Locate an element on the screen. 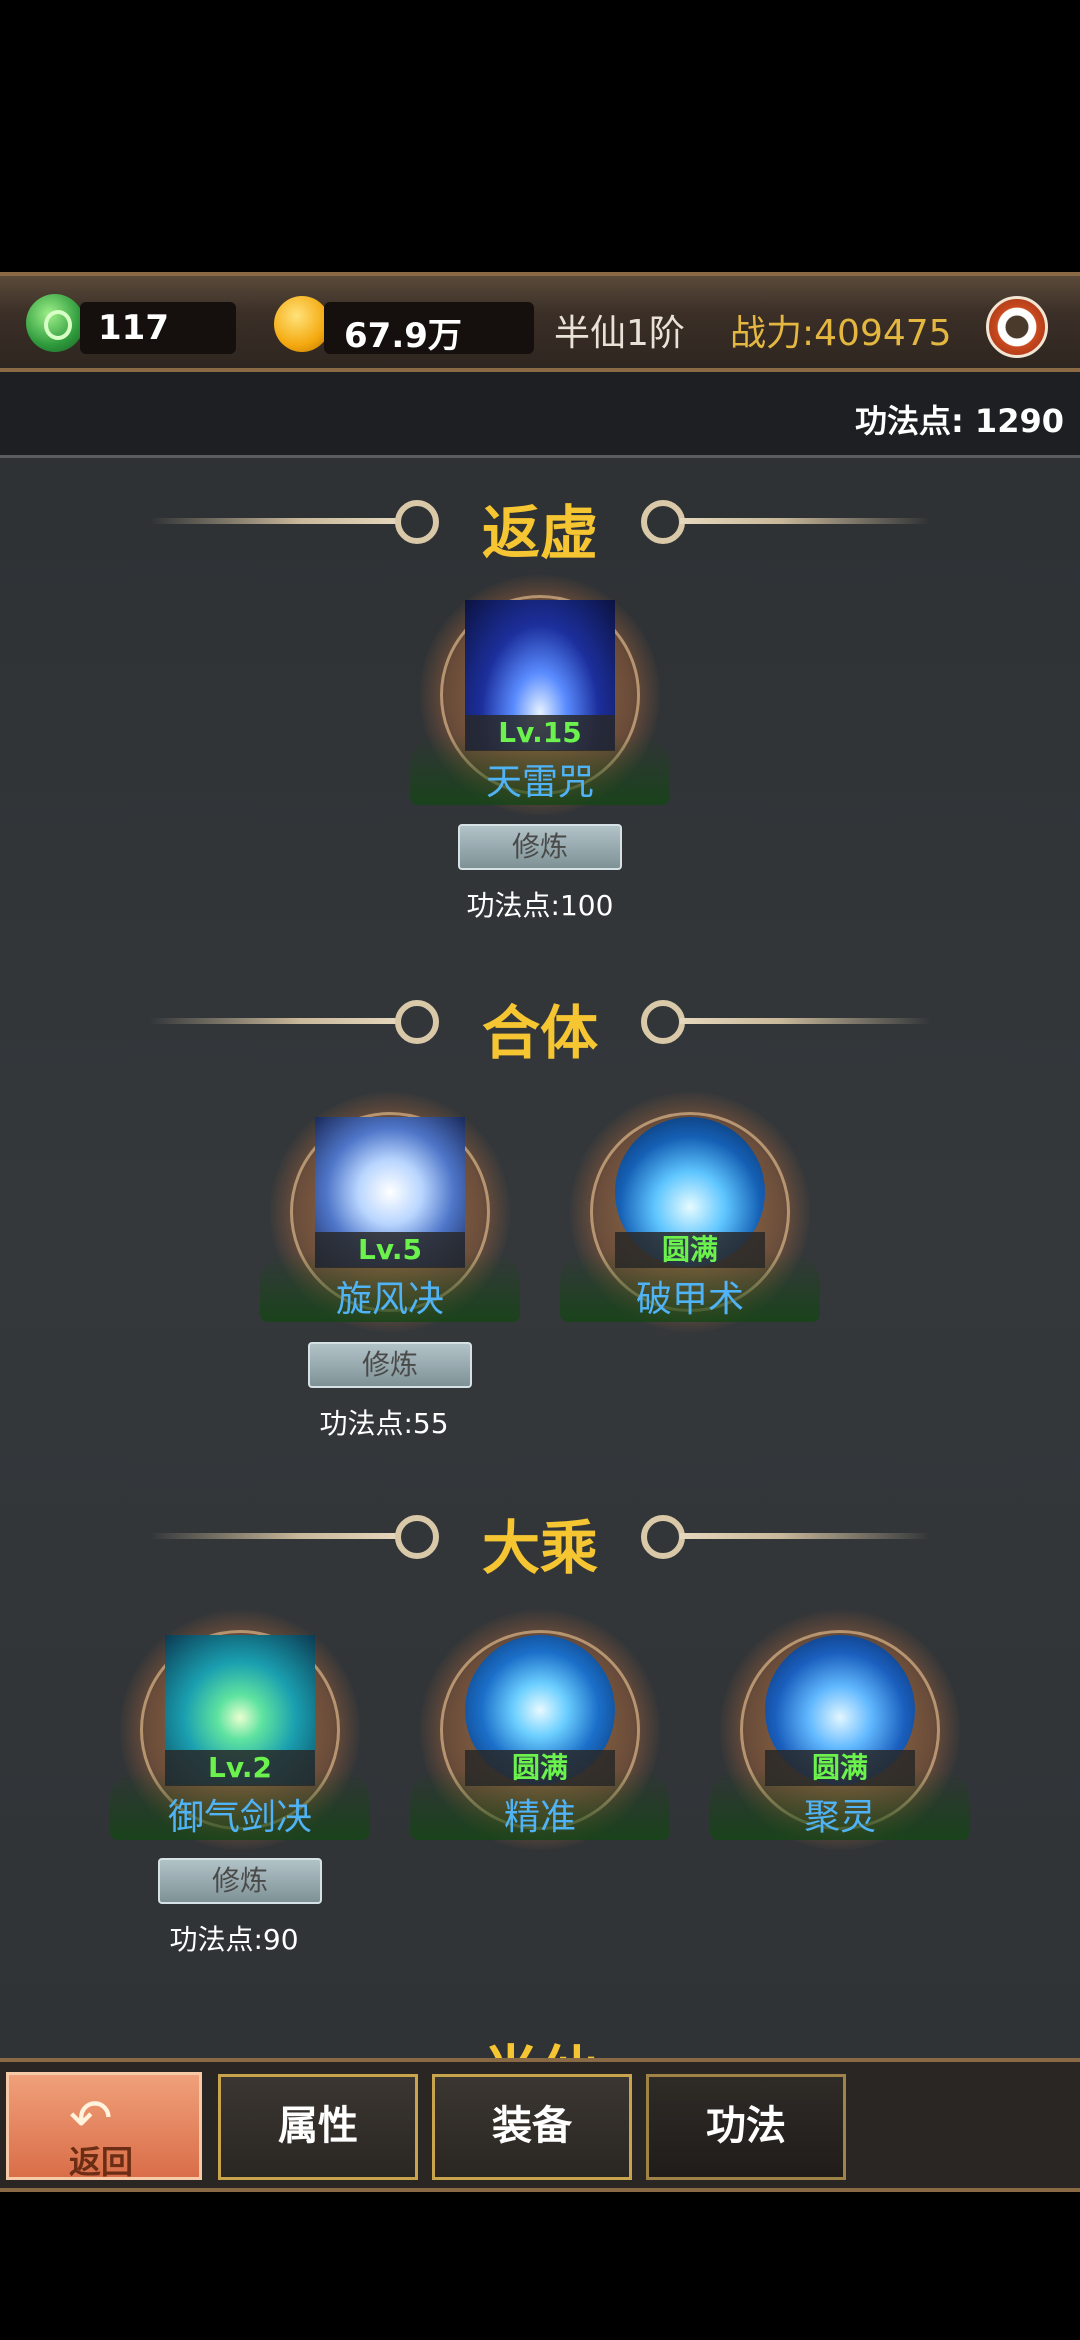  section-header: 合体 is located at coordinates (540, 1023).